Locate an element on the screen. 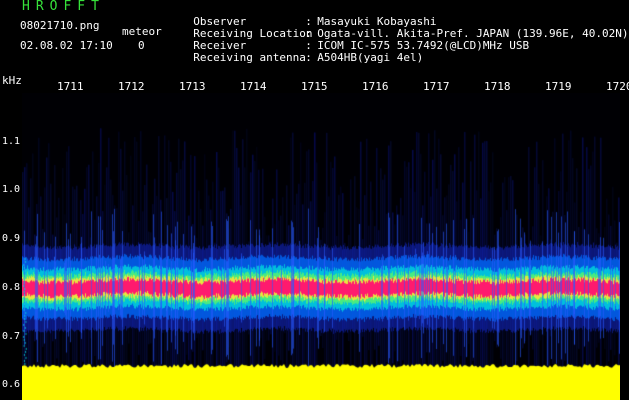 The width and height of the screenshot is (629, 400). y-tick-label: 1.1 is located at coordinates (11, 141).